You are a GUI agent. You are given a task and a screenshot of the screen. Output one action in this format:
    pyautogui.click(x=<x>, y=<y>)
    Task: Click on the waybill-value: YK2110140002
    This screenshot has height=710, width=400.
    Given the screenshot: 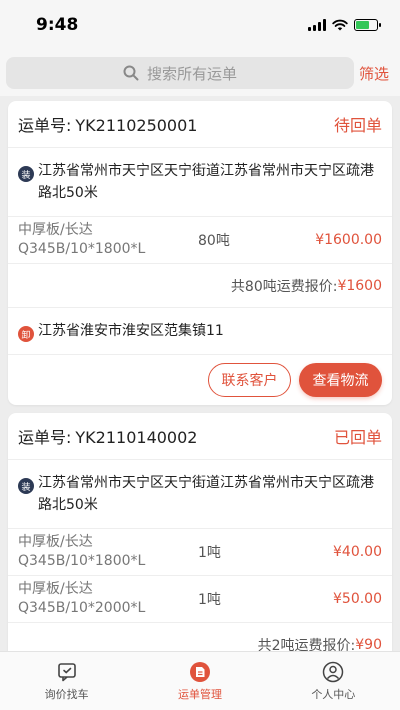 What is the action you would take?
    pyautogui.click(x=136, y=437)
    